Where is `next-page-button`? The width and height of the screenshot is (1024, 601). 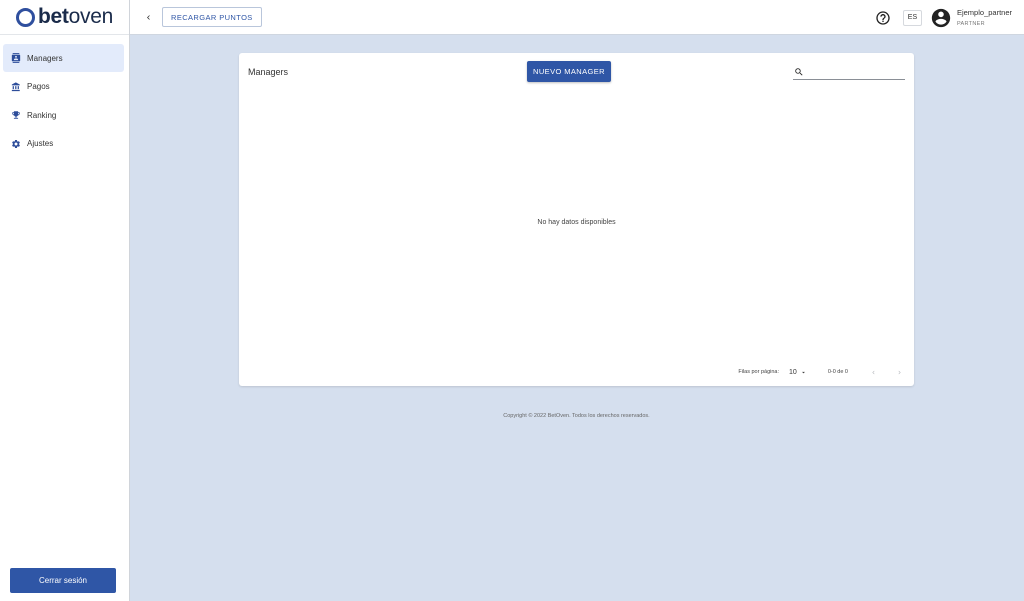 next-page-button is located at coordinates (899, 372).